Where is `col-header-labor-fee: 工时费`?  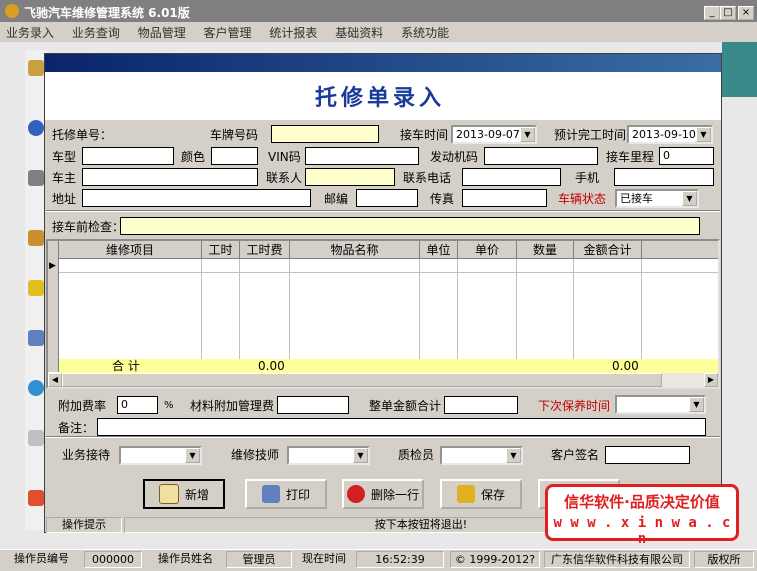 col-header-labor-fee: 工时费 is located at coordinates (265, 250).